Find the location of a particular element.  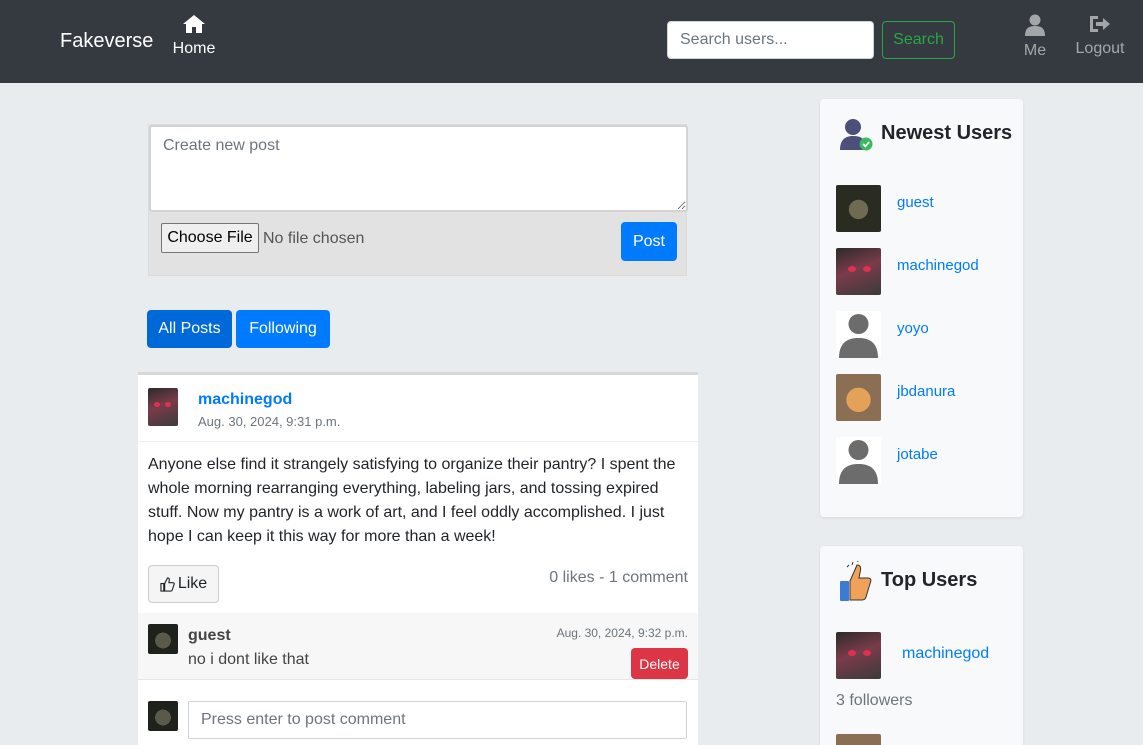

top-users-title: Top Users is located at coordinates (929, 580).